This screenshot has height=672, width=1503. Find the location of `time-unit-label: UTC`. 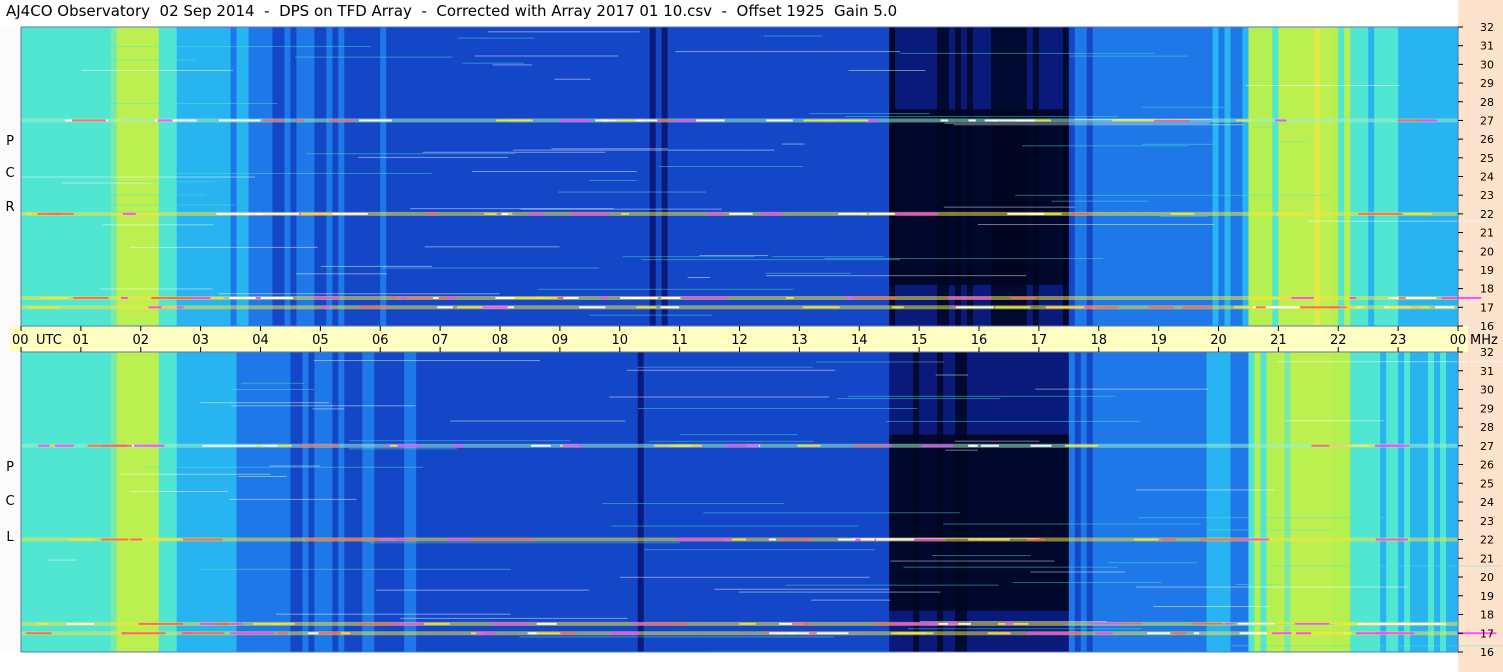

time-unit-label: UTC is located at coordinates (49, 340).